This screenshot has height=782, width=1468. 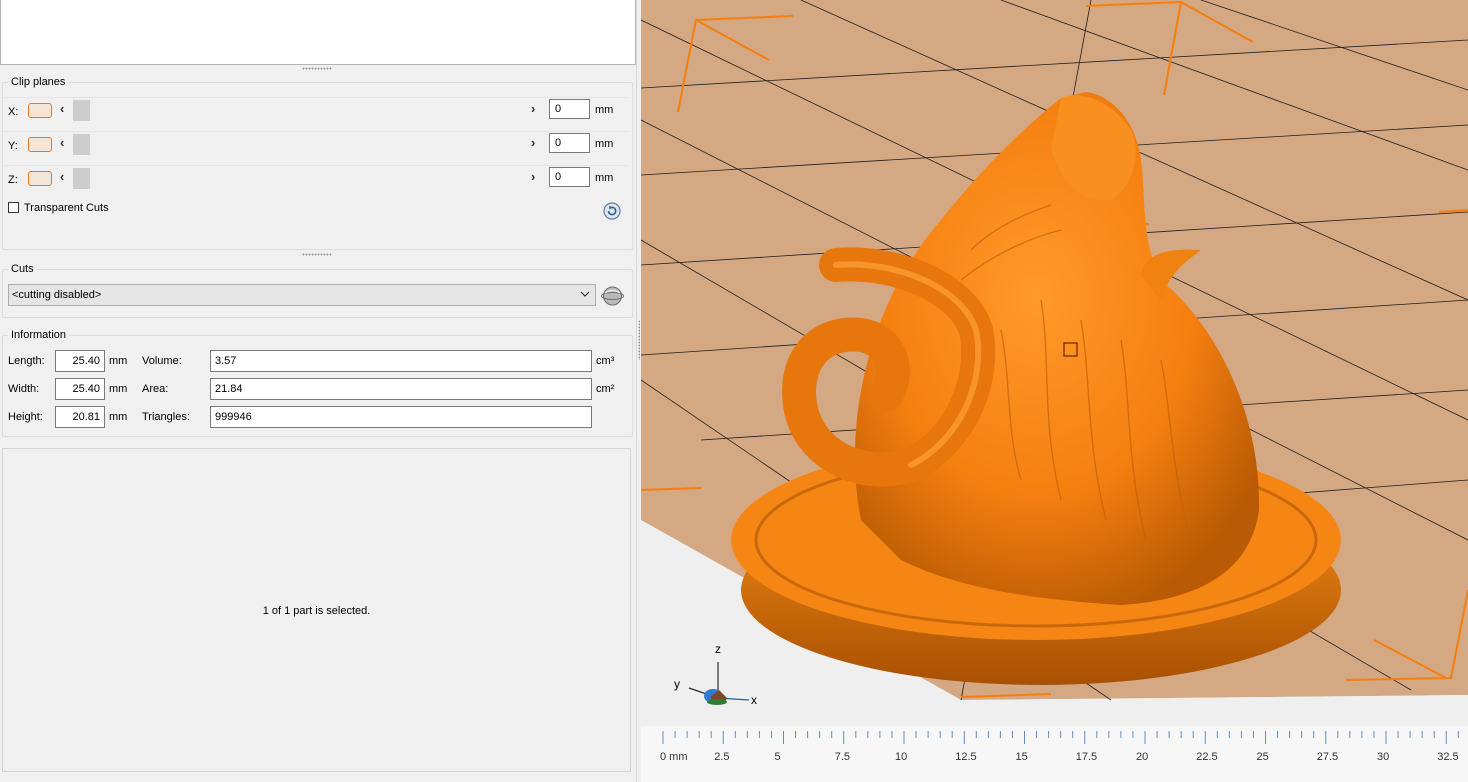 I want to click on triangles-label: Triangles:, so click(x=166, y=417).